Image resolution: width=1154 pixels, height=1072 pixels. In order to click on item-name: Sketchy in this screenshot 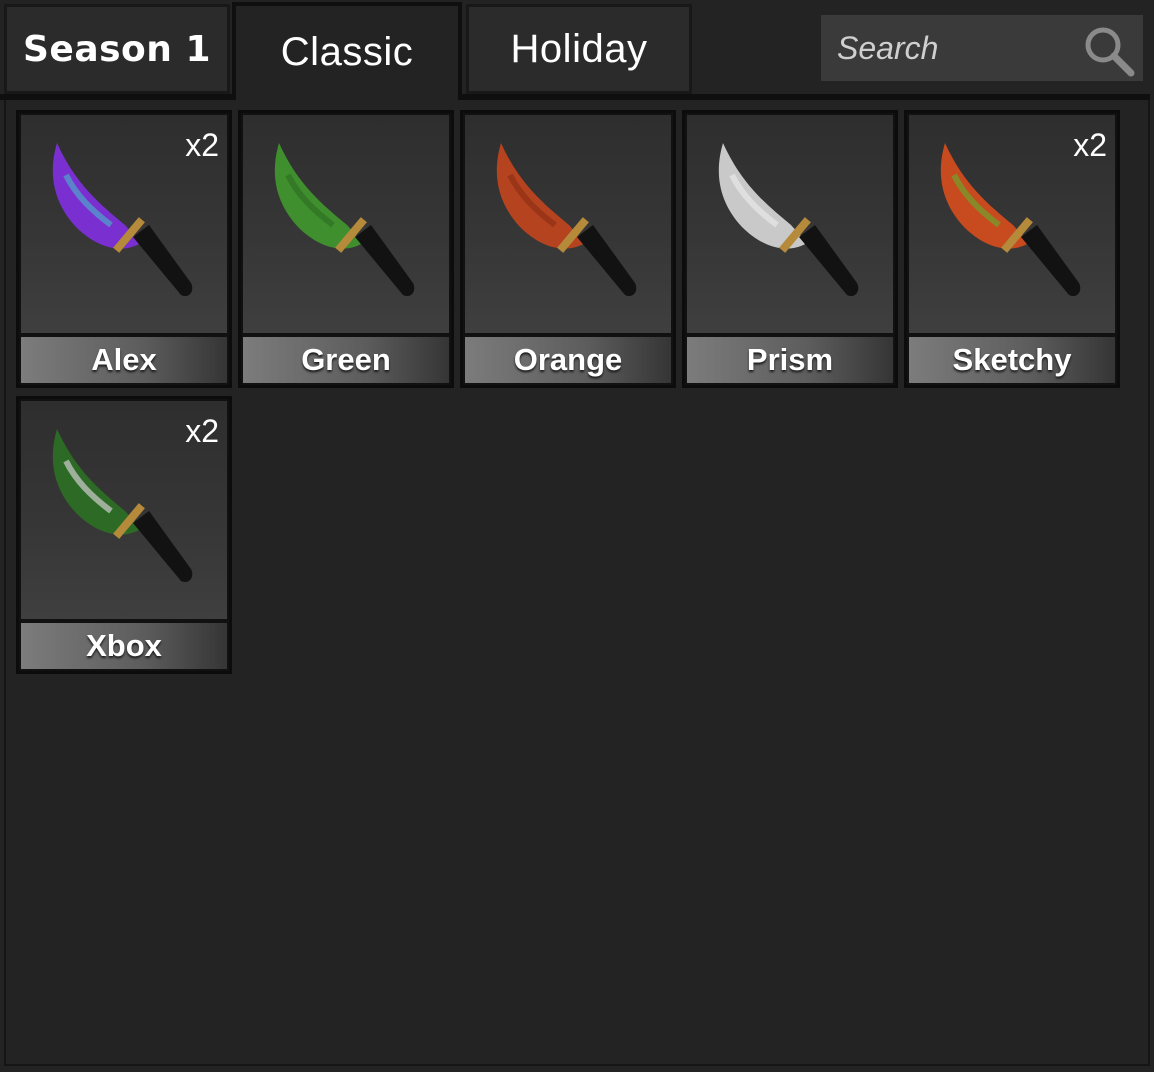, I will do `click(1012, 360)`.